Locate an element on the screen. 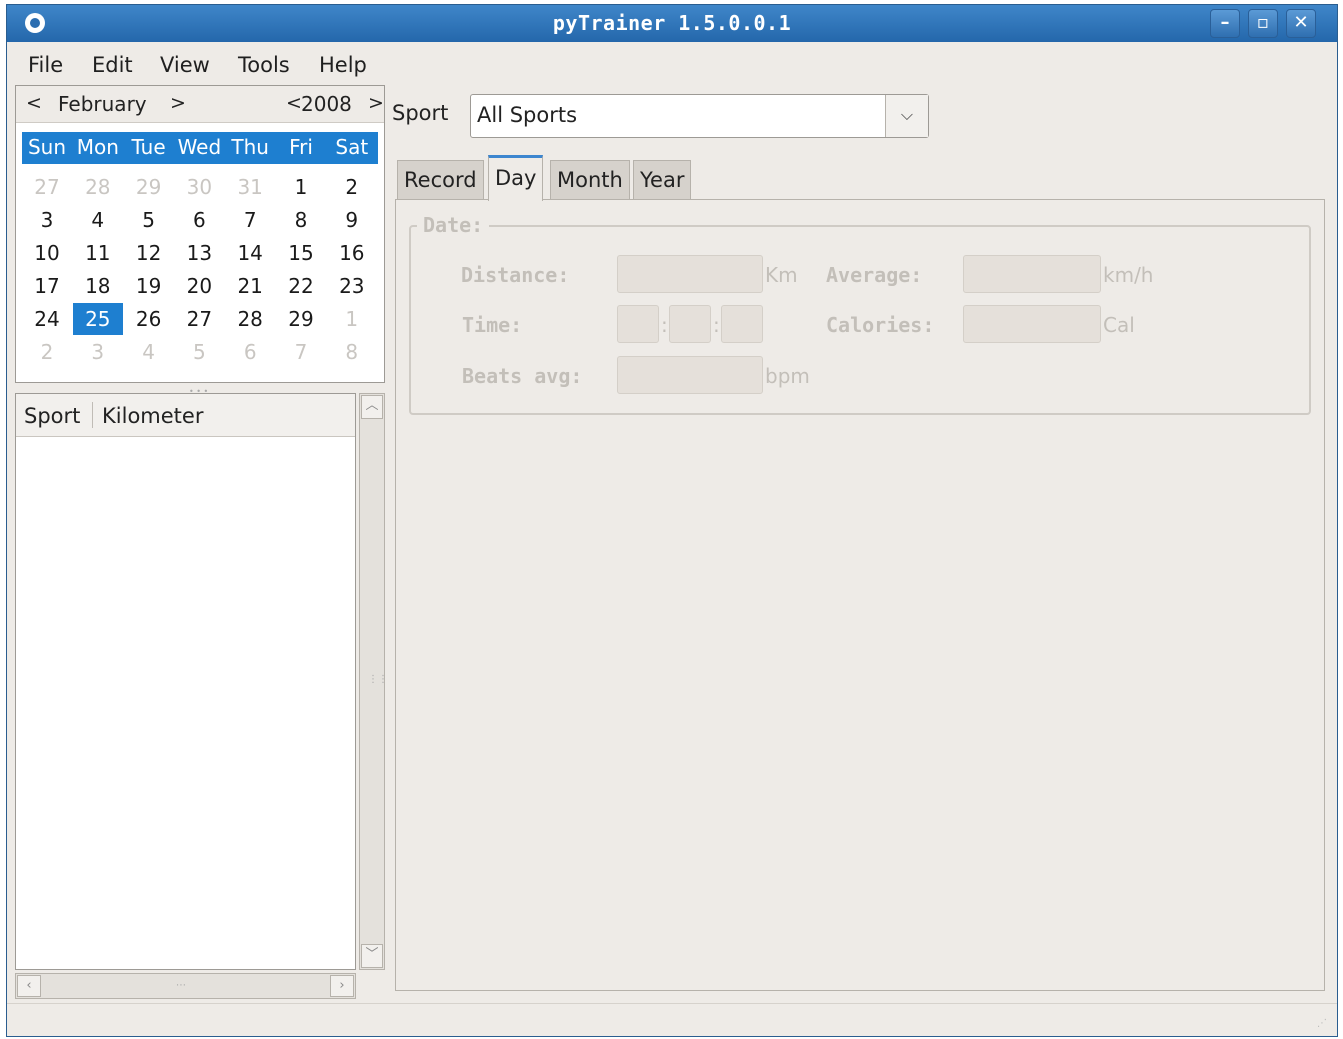  day-name-tue: Tue is located at coordinates (148, 147).